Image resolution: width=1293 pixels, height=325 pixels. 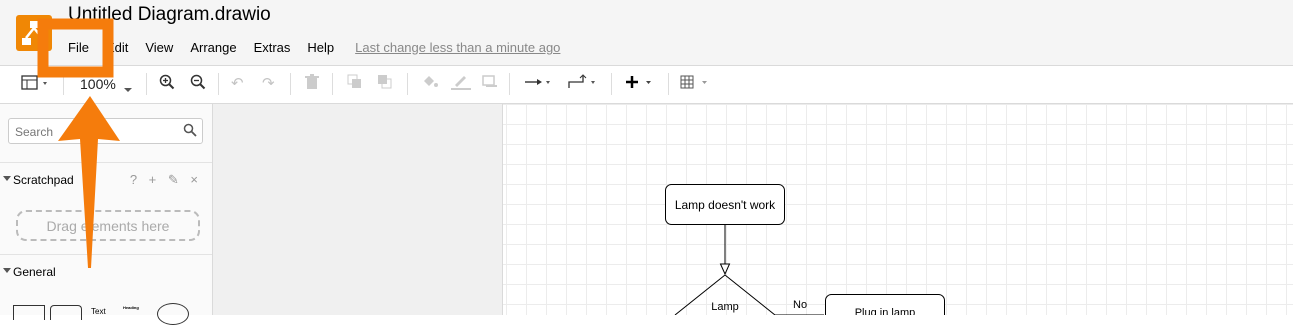 What do you see at coordinates (490, 84) in the screenshot?
I see `shadow-icon` at bounding box center [490, 84].